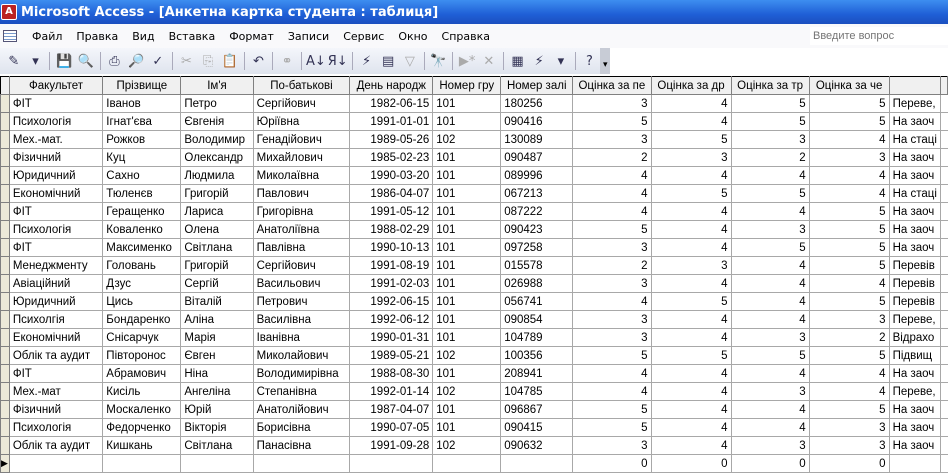  What do you see at coordinates (217, 373) in the screenshot?
I see `table-cell: Ніна` at bounding box center [217, 373].